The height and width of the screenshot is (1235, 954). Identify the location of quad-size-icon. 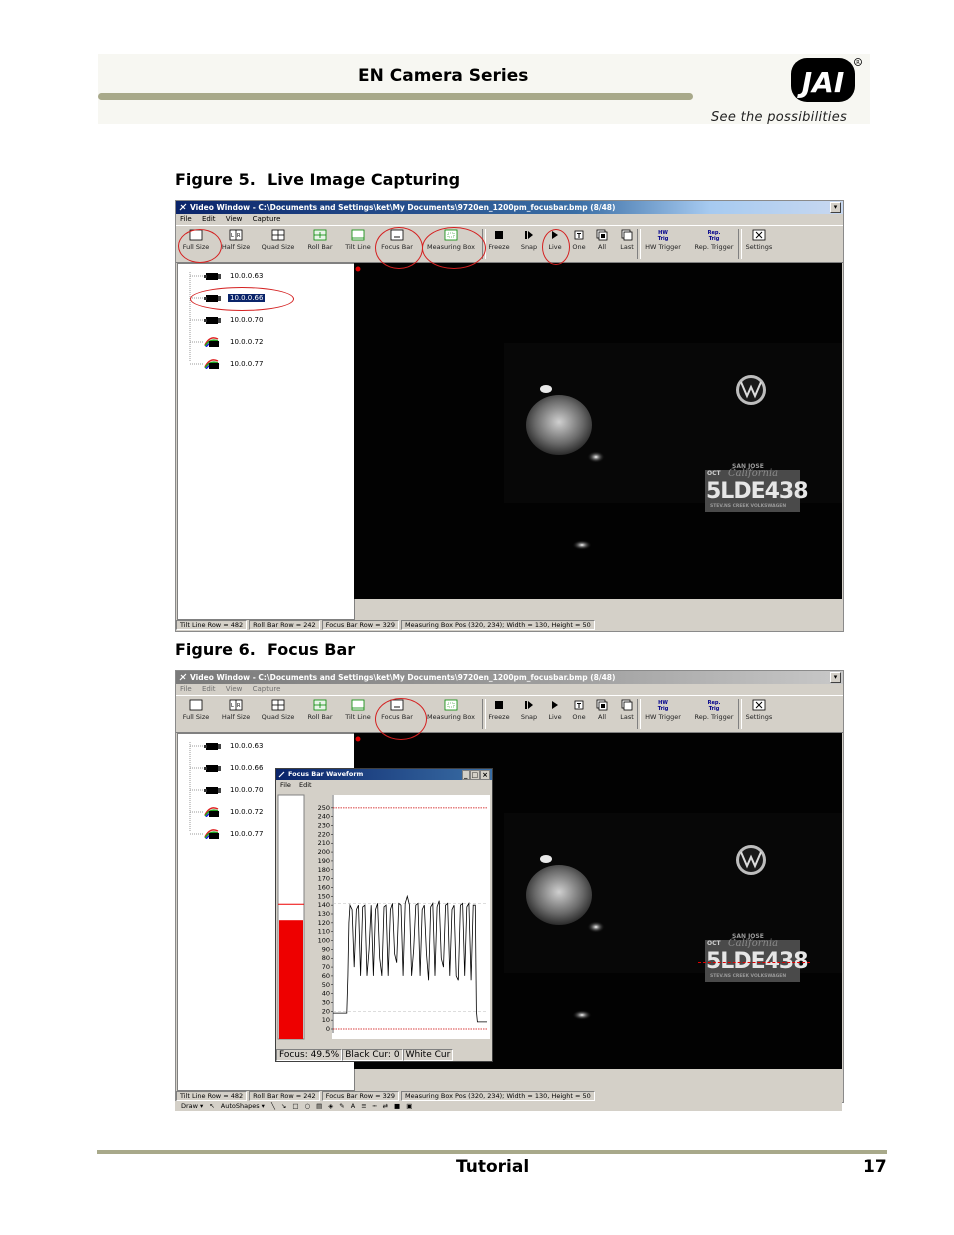
(278, 705).